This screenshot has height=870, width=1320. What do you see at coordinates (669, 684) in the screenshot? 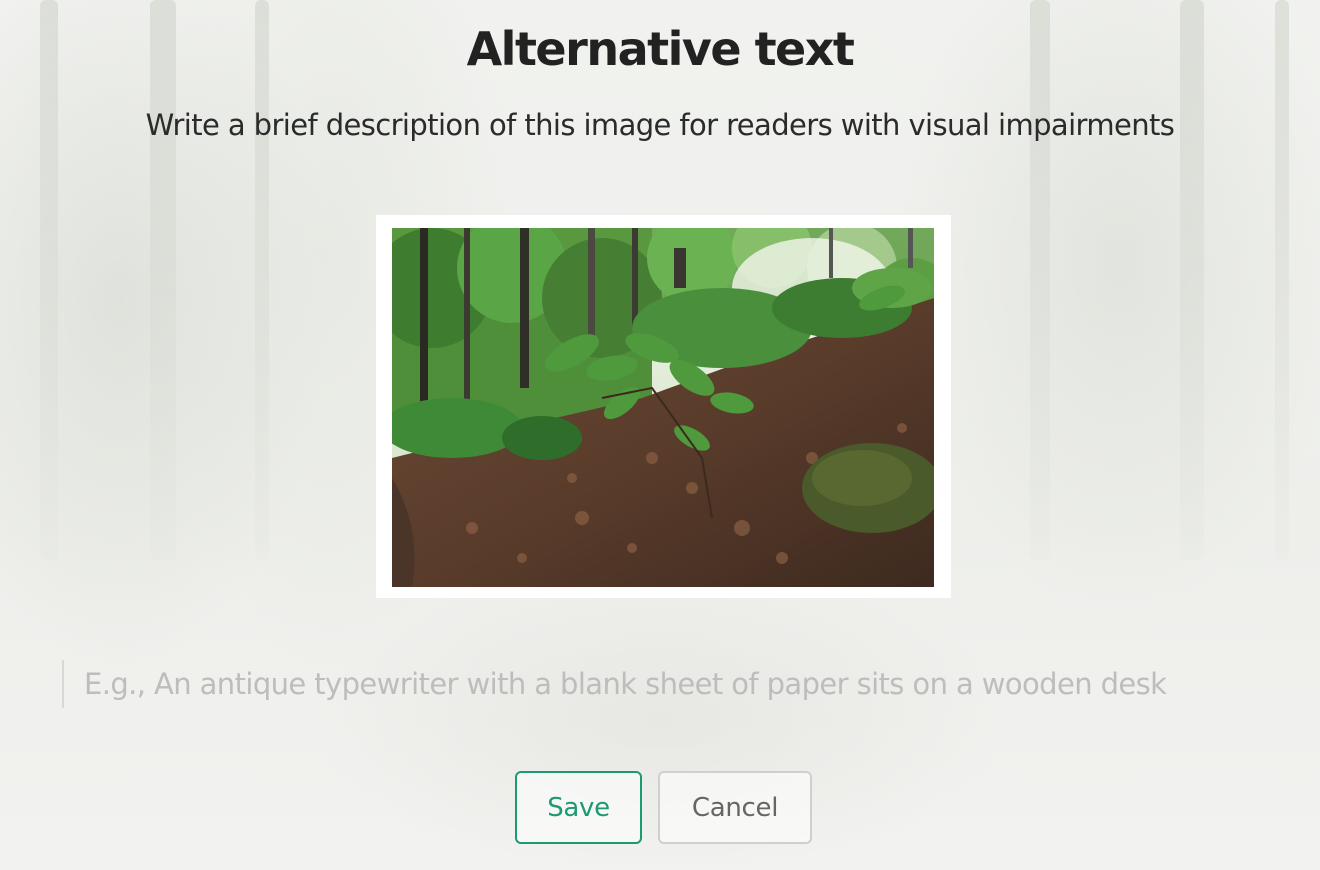
I see `alt-text-input` at bounding box center [669, 684].